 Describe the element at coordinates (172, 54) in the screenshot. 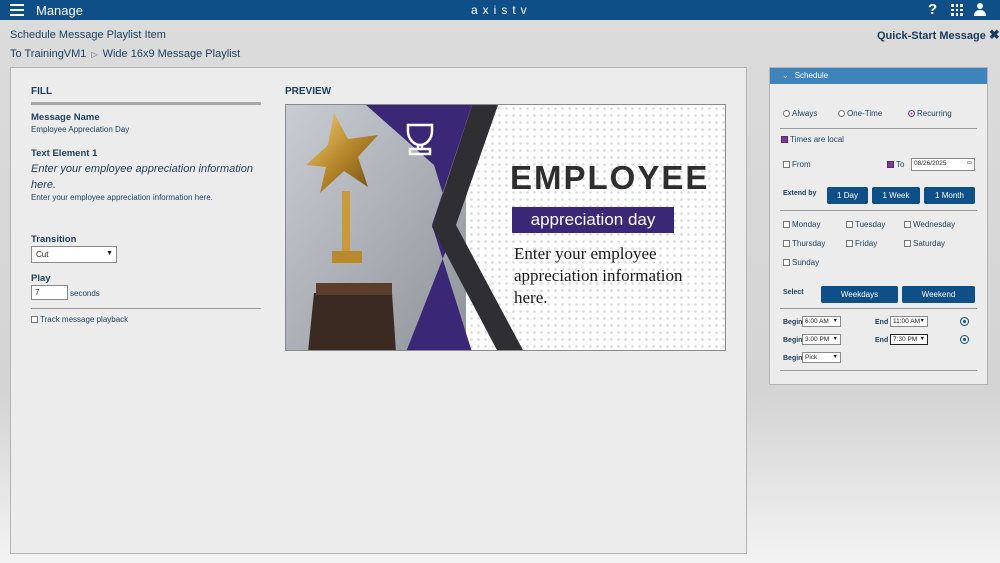

I see `breadcrumb-item-playlist: Wide 16x9 Message Playlist` at that location.